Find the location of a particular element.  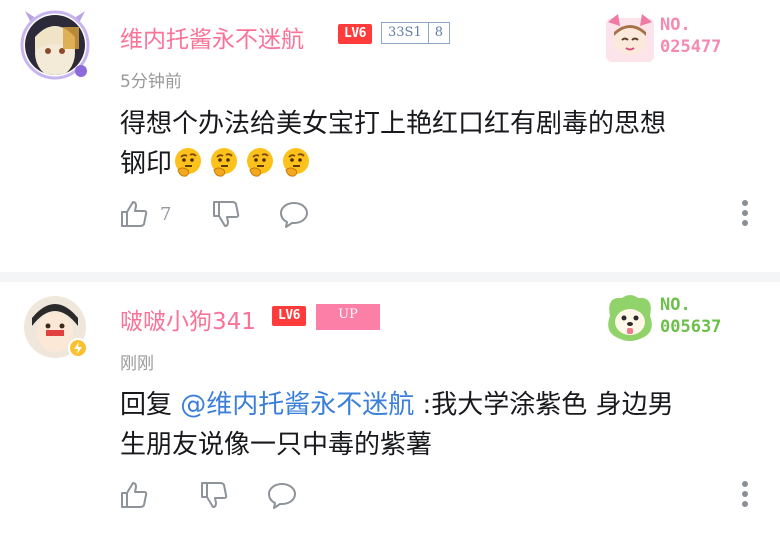

comment-divider is located at coordinates (390, 277).